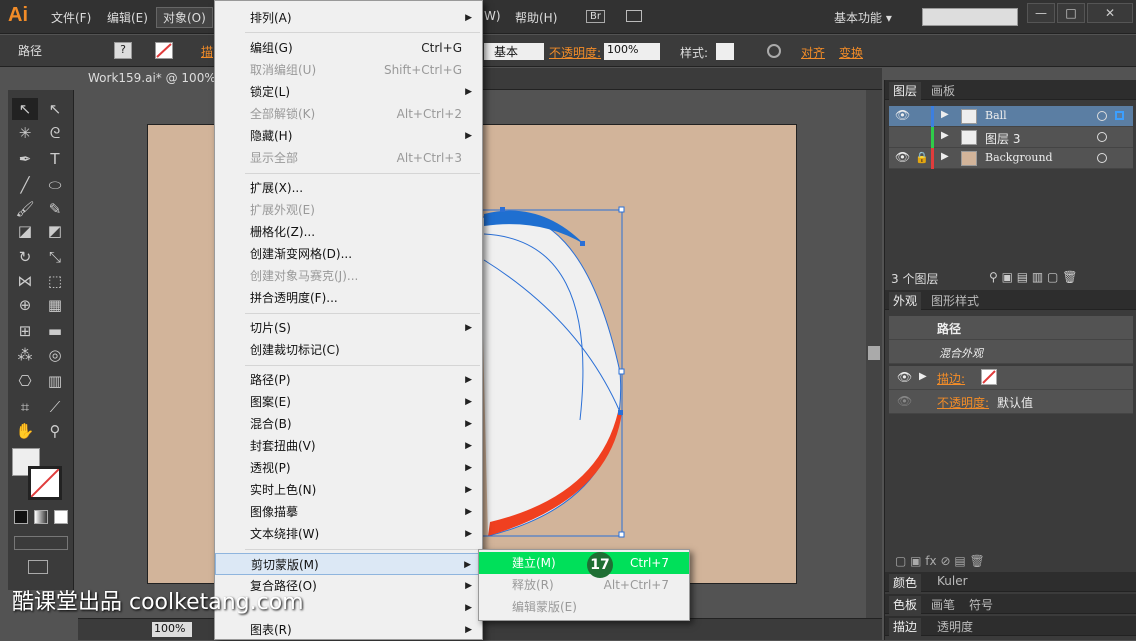  What do you see at coordinates (632, 51) in the screenshot?
I see `opacity-input: 100%` at bounding box center [632, 51].